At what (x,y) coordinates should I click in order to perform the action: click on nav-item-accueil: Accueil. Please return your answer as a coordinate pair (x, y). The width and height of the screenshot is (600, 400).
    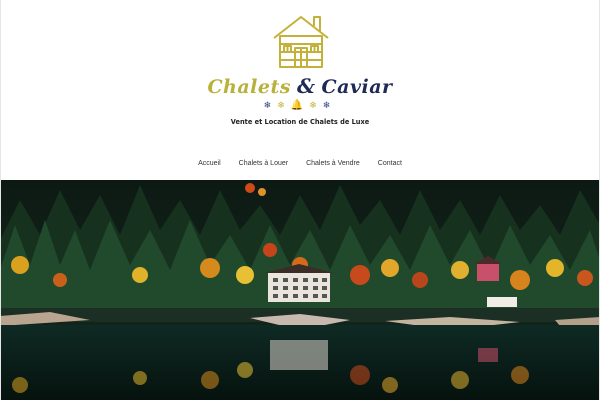
    Looking at the image, I should click on (209, 163).